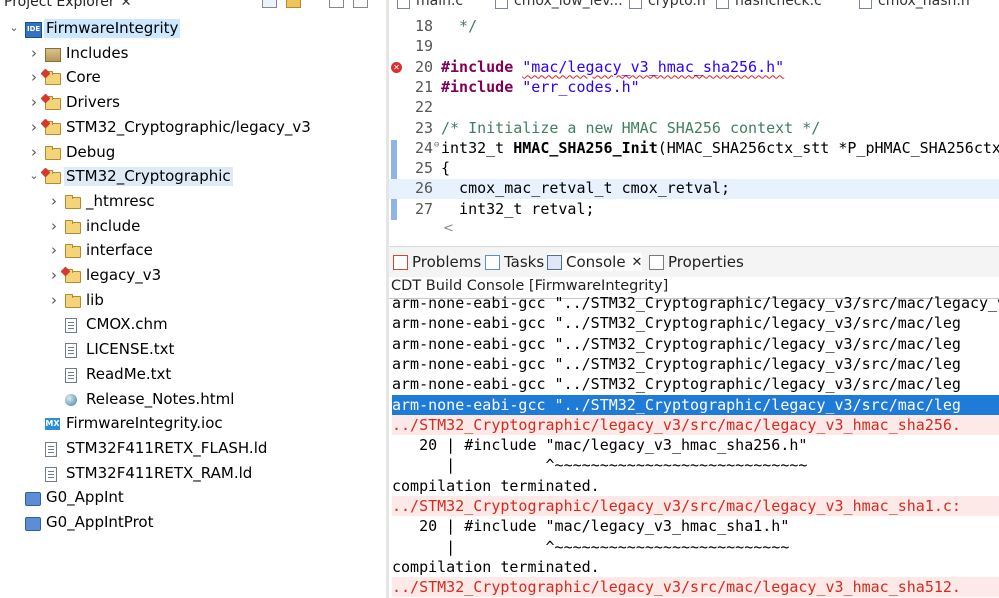 The height and width of the screenshot is (598, 999). What do you see at coordinates (336, 4) in the screenshot?
I see `minimize-icon` at bounding box center [336, 4].